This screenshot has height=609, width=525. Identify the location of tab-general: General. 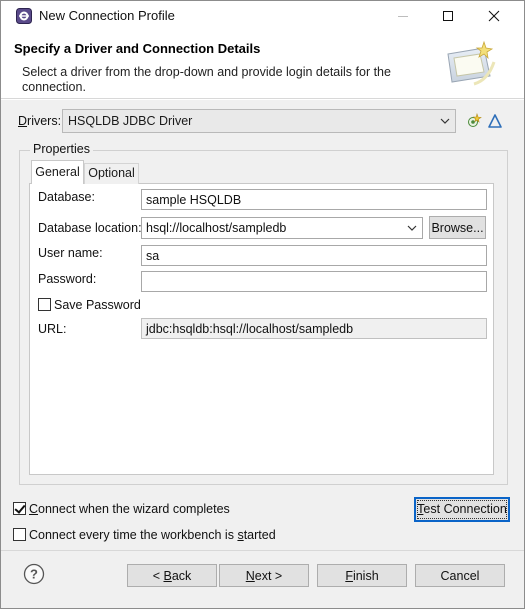
(57, 172).